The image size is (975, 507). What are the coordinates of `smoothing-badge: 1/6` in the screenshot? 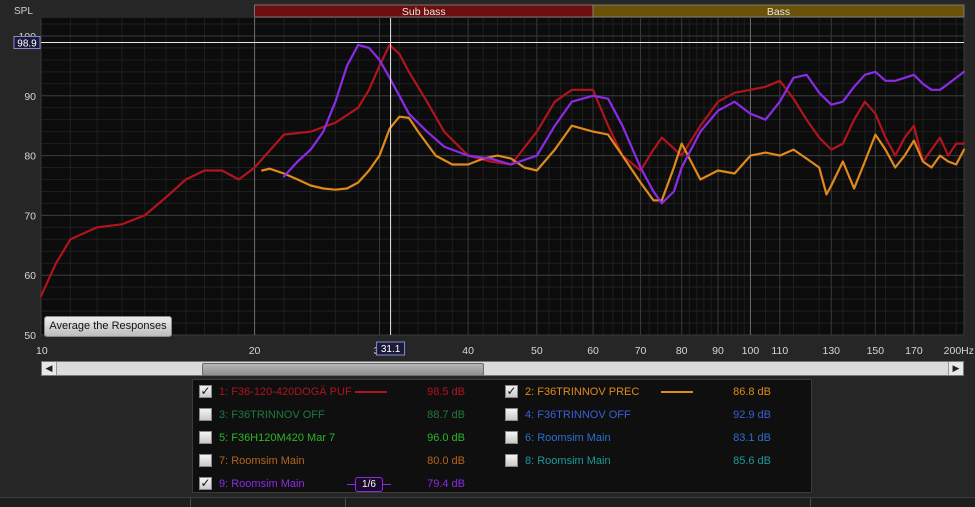 It's located at (369, 484).